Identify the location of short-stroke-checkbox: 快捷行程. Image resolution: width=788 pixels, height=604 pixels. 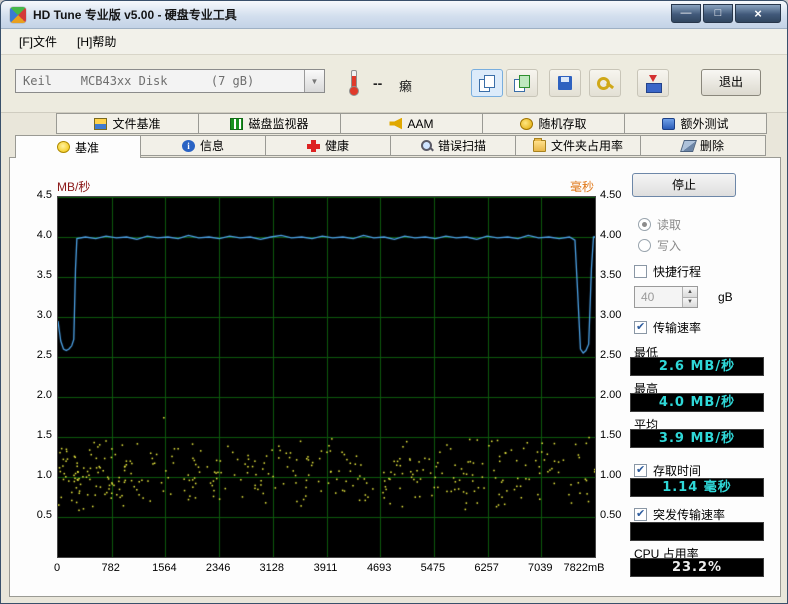
(667, 271).